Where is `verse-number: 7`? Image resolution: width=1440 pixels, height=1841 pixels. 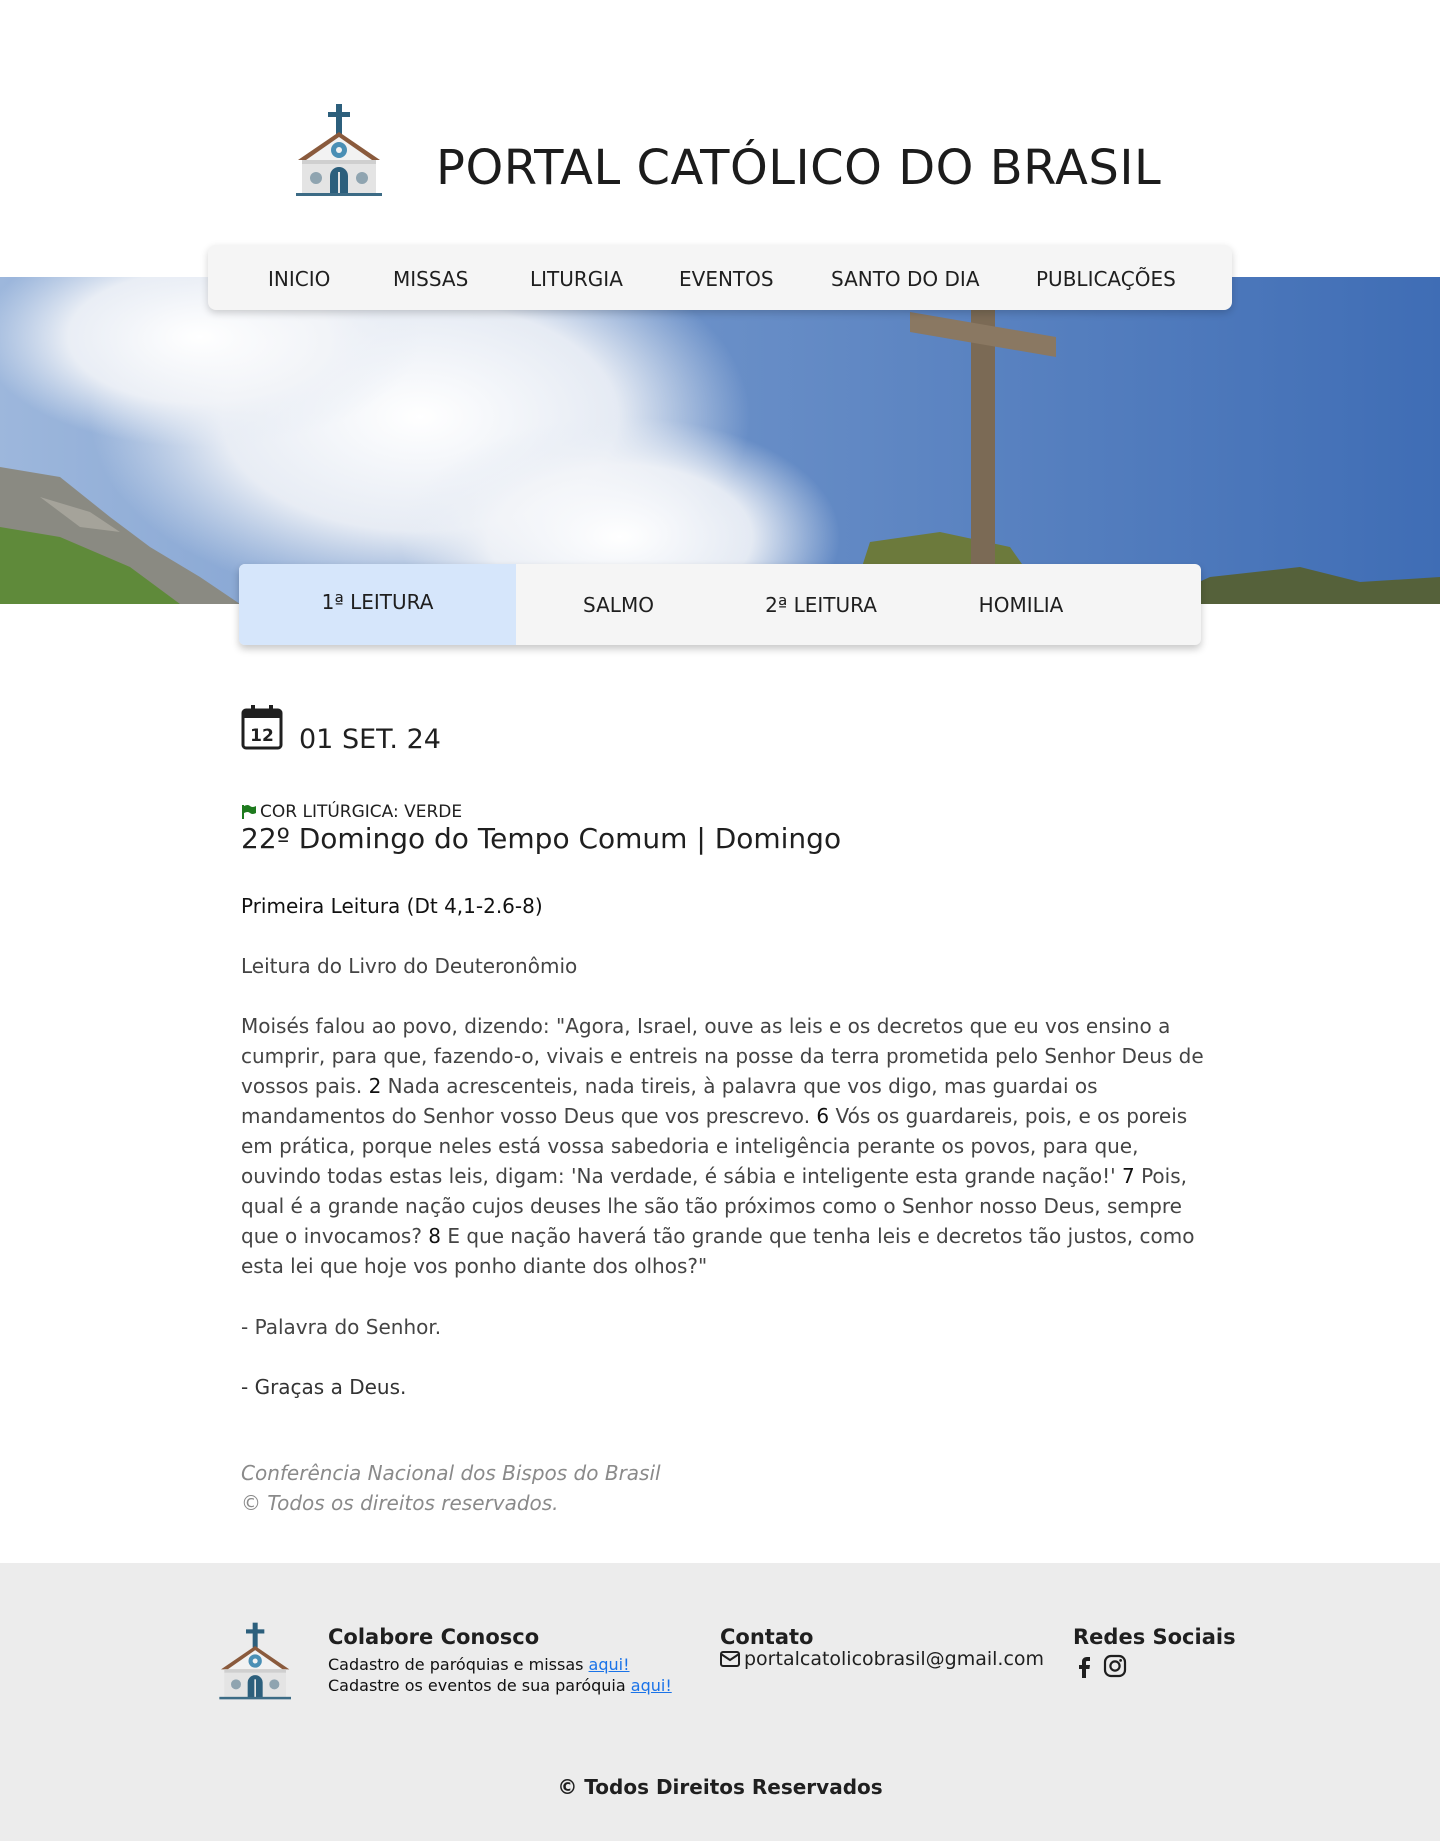 verse-number: 7 is located at coordinates (1128, 1176).